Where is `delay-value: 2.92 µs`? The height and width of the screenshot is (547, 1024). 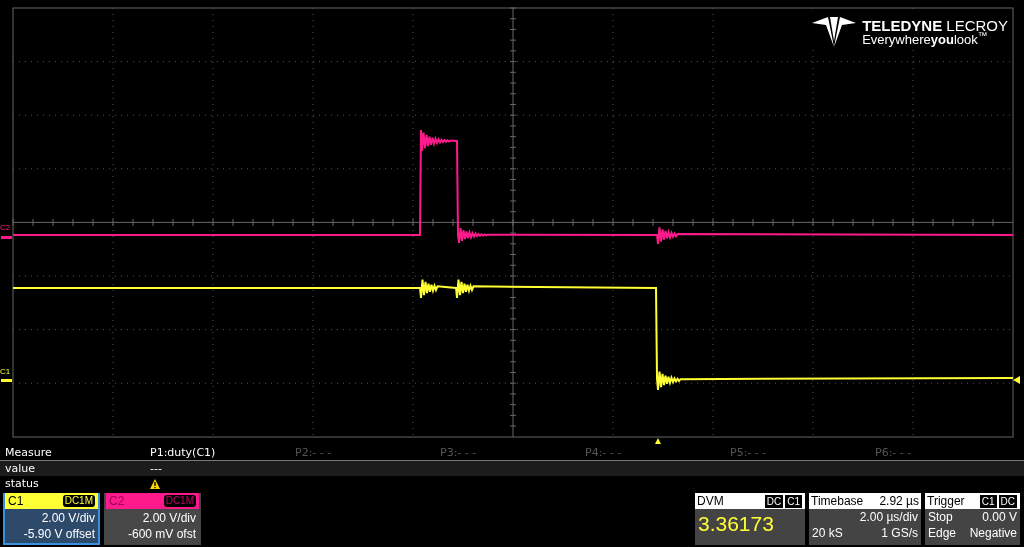
delay-value: 2.92 µs is located at coordinates (899, 501).